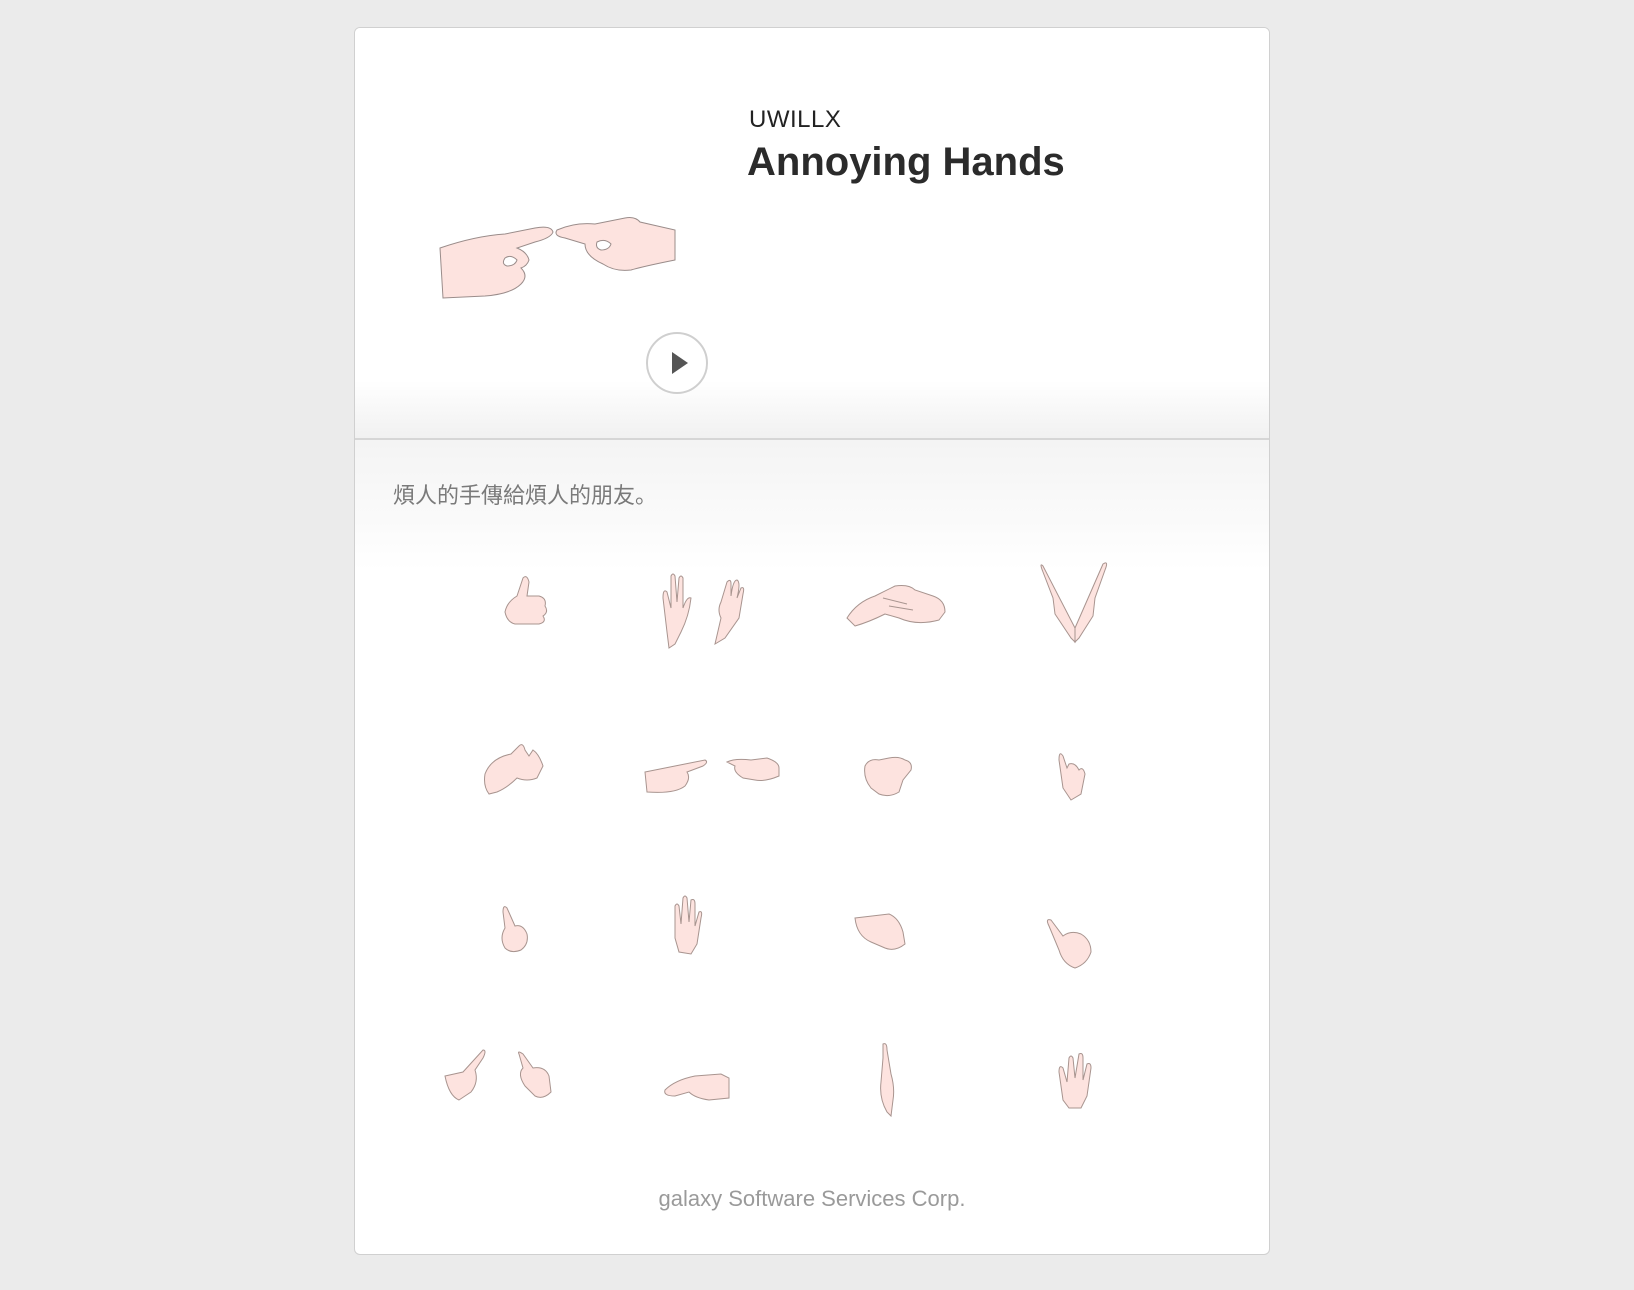 The width and height of the screenshot is (1634, 1290). I want to click on play-icon, so click(680, 363).